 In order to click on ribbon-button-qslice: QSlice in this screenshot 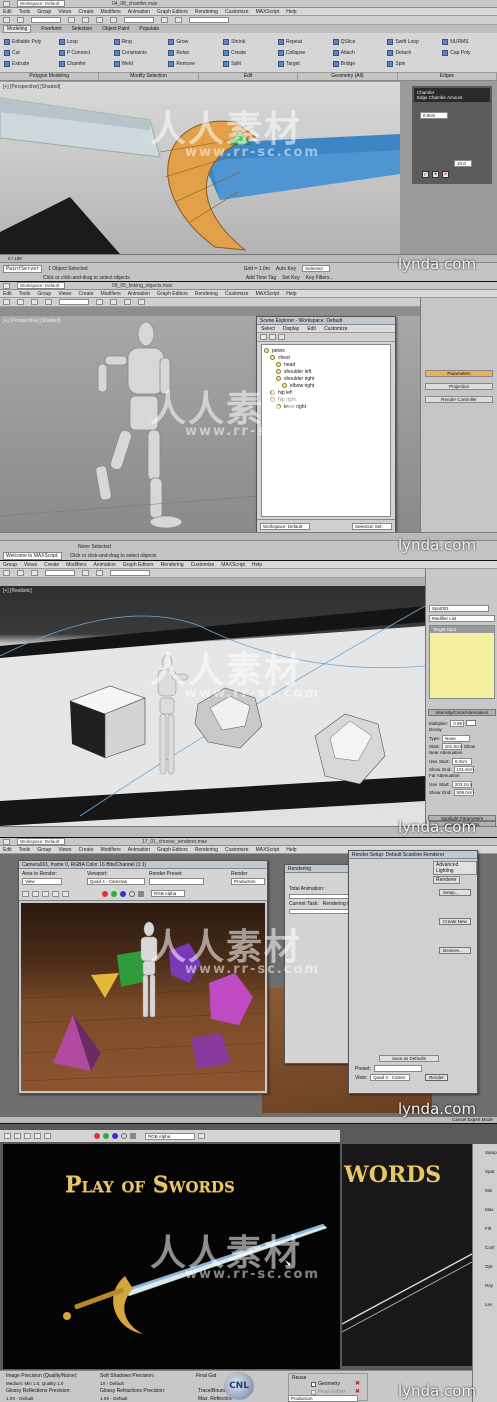, I will do `click(358, 42)`.